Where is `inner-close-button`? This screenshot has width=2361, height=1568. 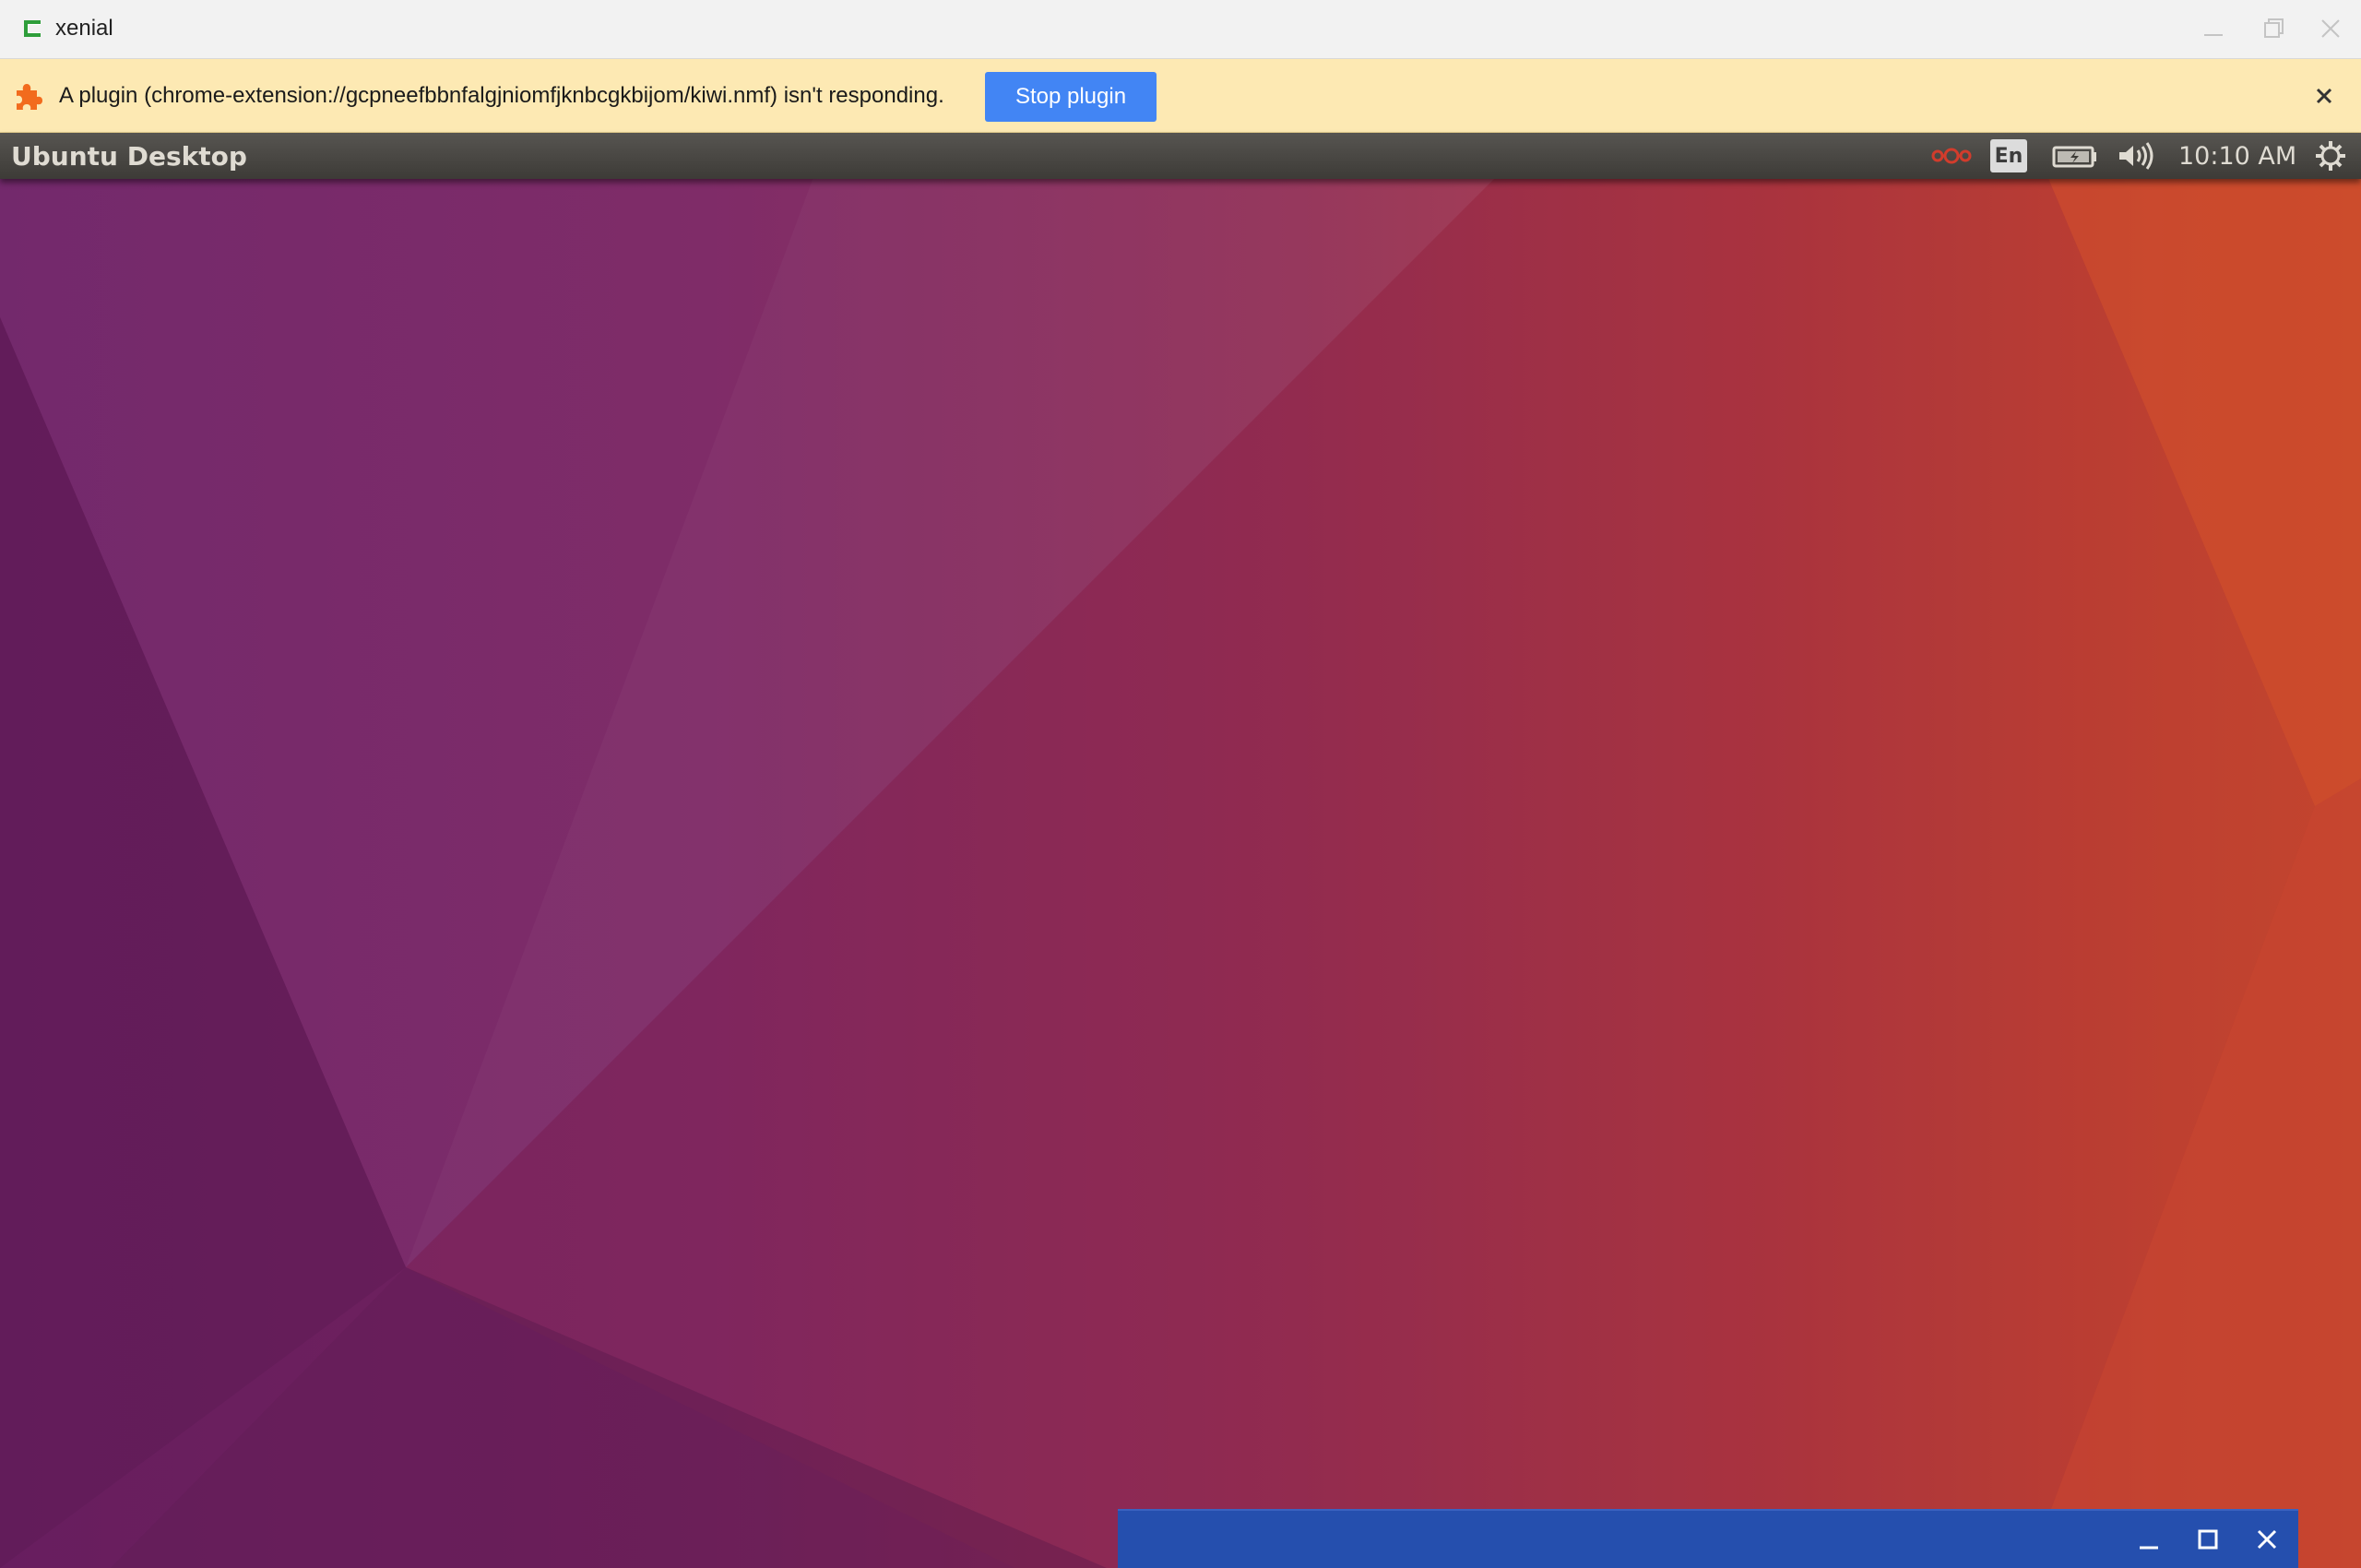 inner-close-button is located at coordinates (2266, 1540).